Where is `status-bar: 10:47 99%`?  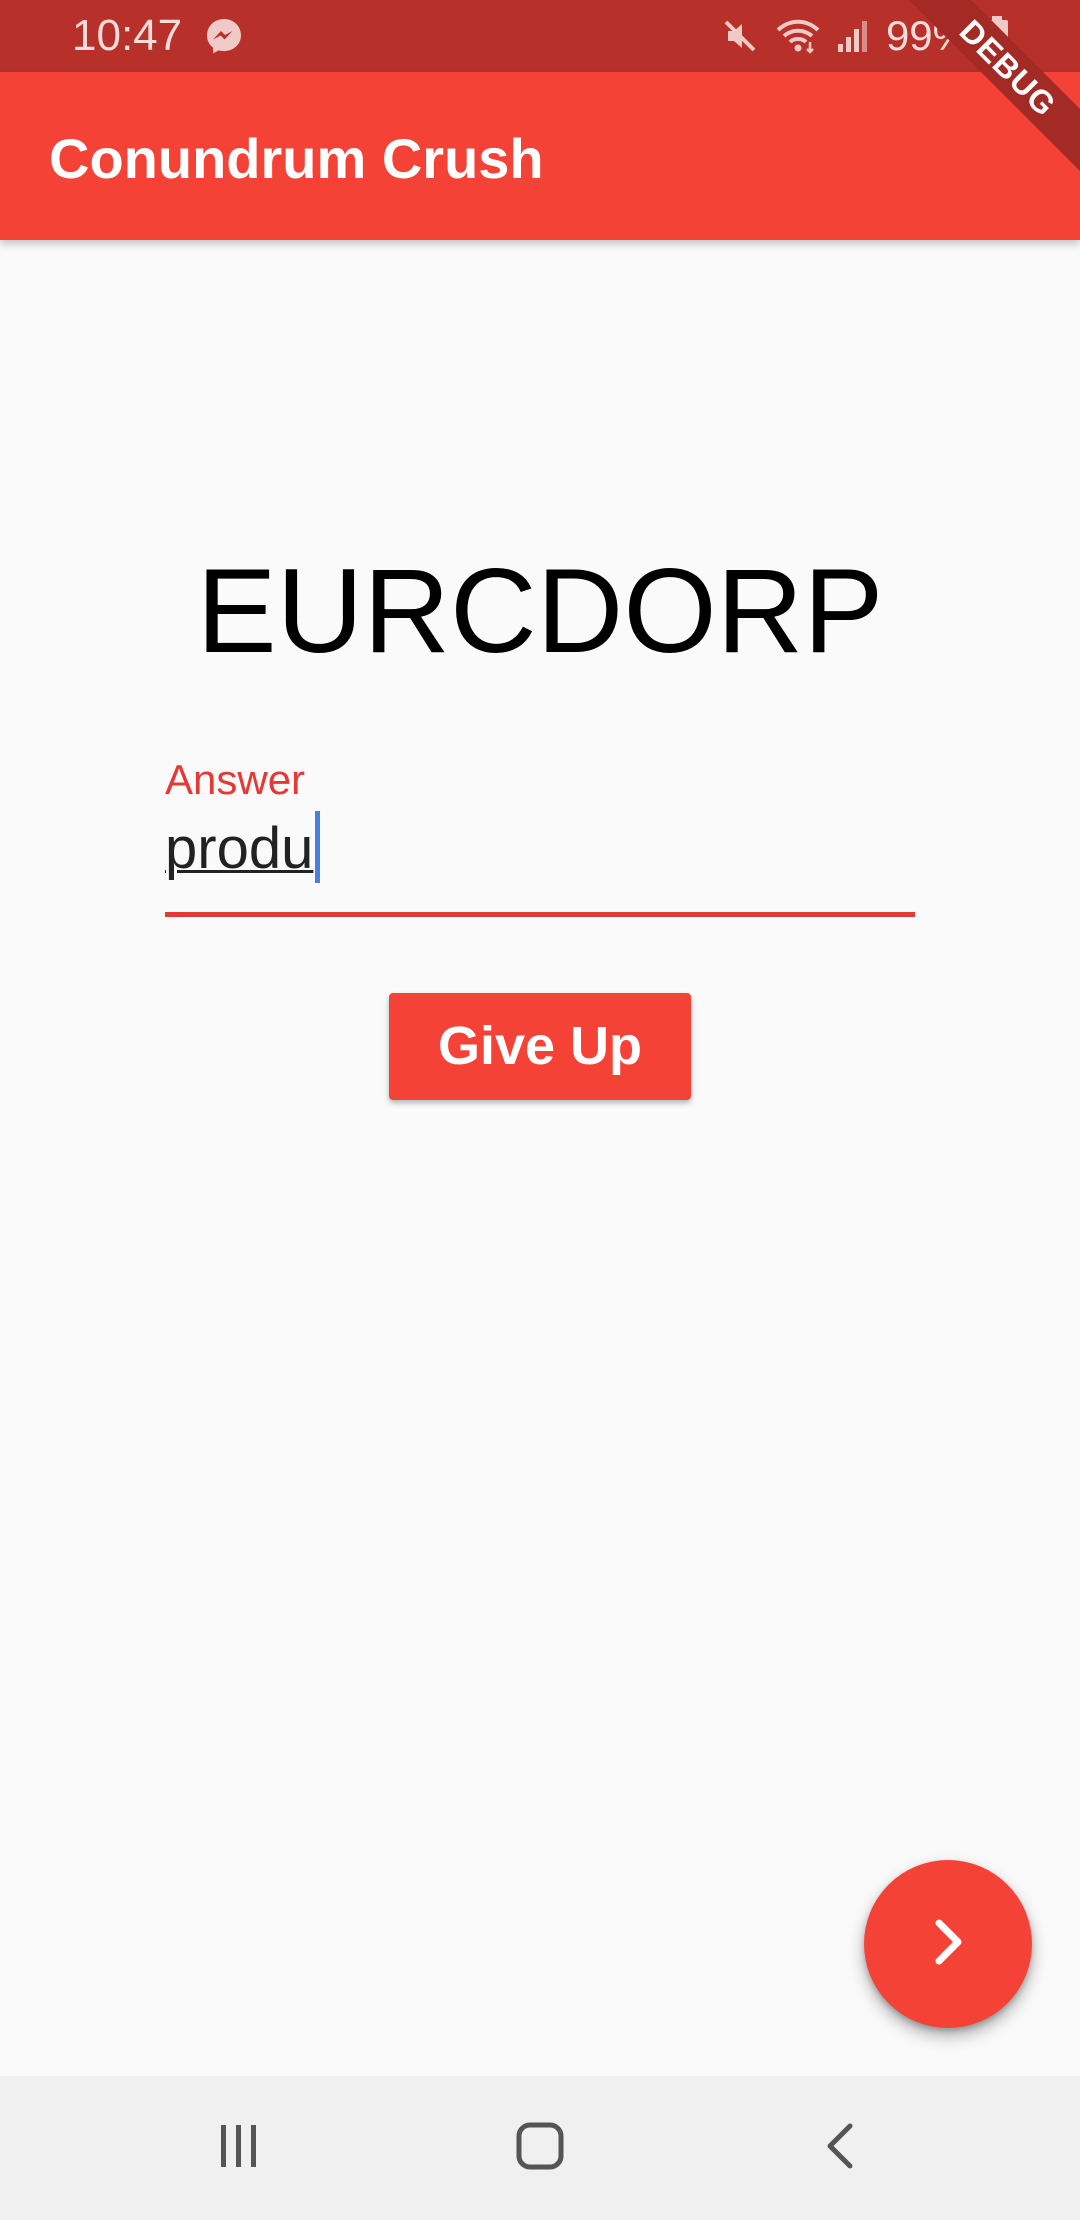
status-bar: 10:47 99% is located at coordinates (540, 36).